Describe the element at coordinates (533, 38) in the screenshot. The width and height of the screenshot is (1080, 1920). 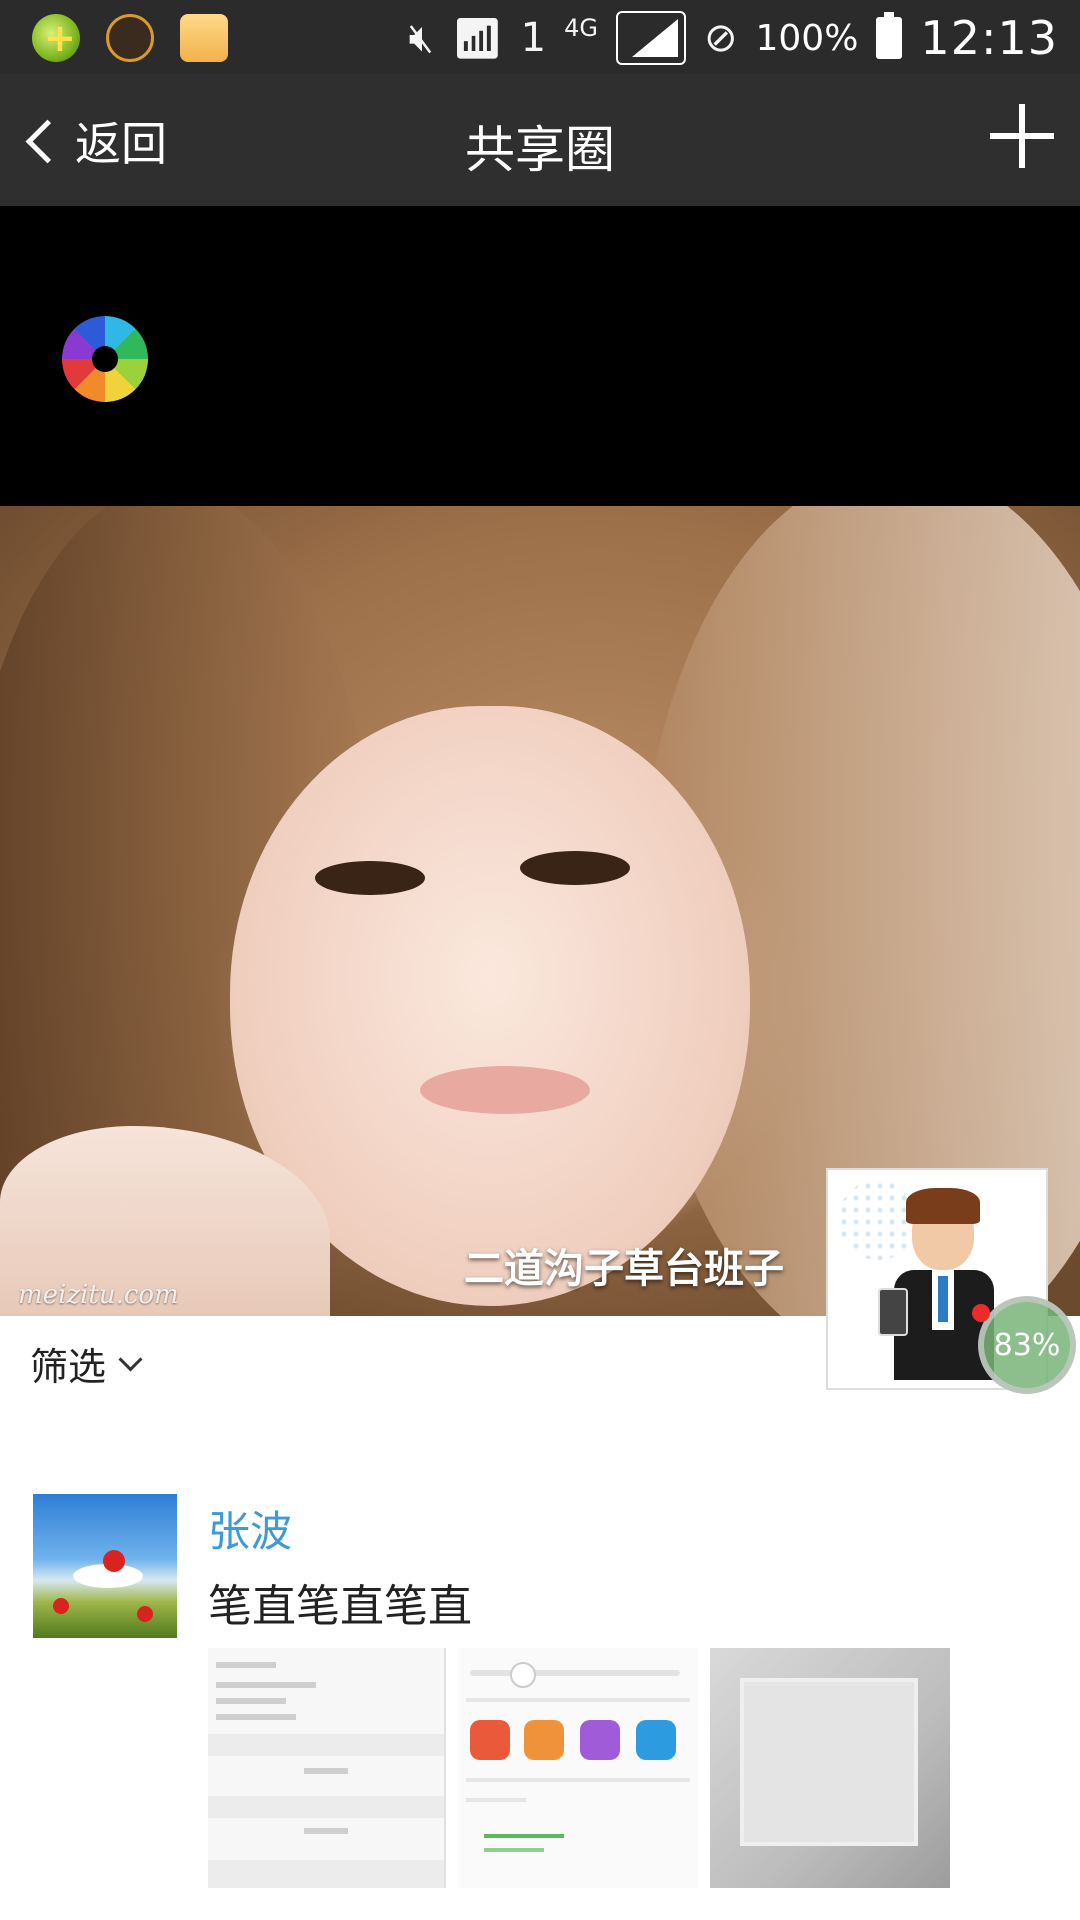
I see `sim-slot-icon: 1` at that location.